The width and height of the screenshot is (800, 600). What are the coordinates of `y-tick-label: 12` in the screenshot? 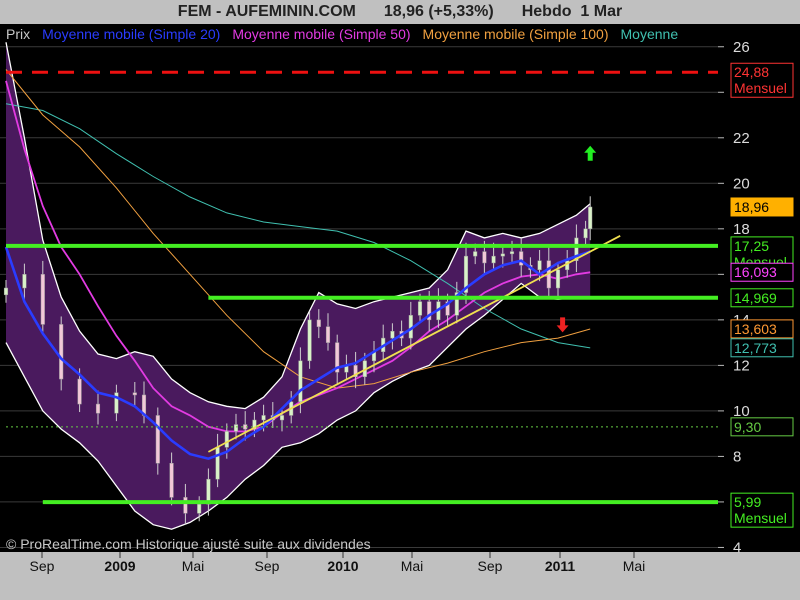 It's located at (741, 365).